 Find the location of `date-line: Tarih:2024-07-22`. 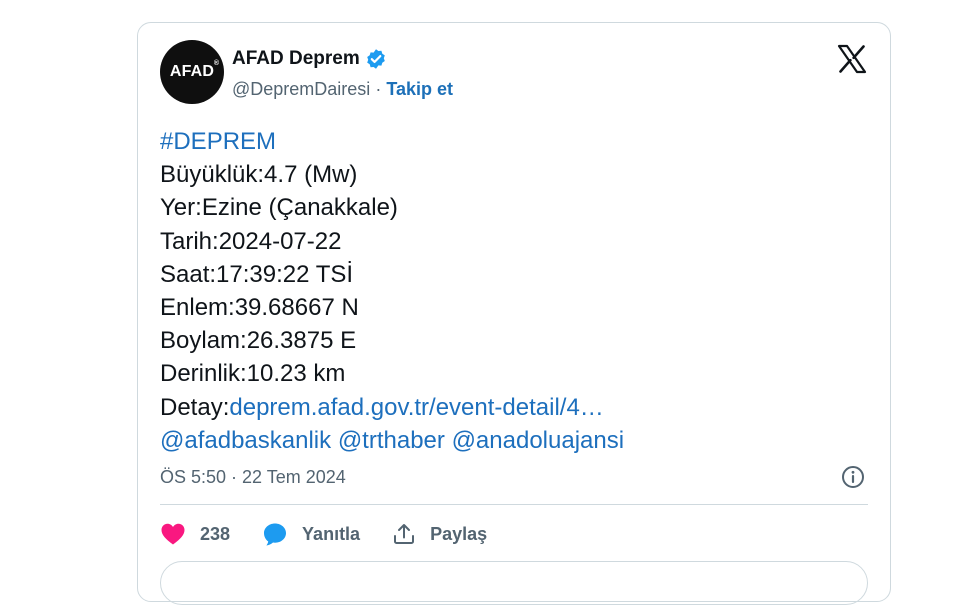

date-line: Tarih:2024-07-22 is located at coordinates (251, 241).